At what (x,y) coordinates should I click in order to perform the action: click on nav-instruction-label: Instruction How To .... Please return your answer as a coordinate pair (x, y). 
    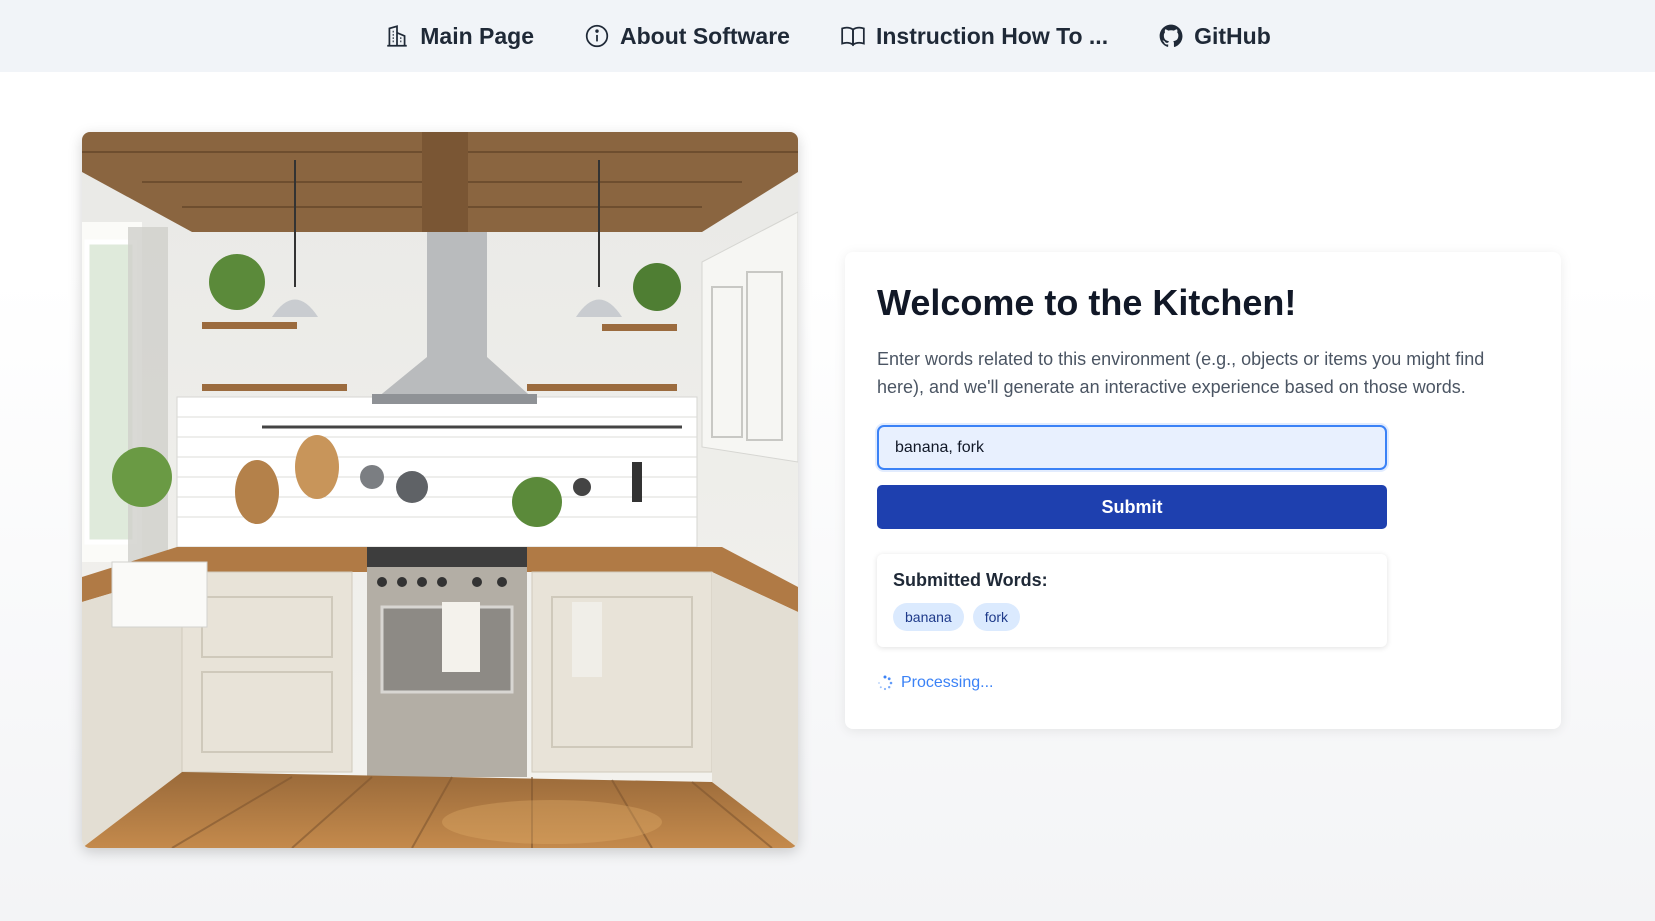
    Looking at the image, I should click on (992, 35).